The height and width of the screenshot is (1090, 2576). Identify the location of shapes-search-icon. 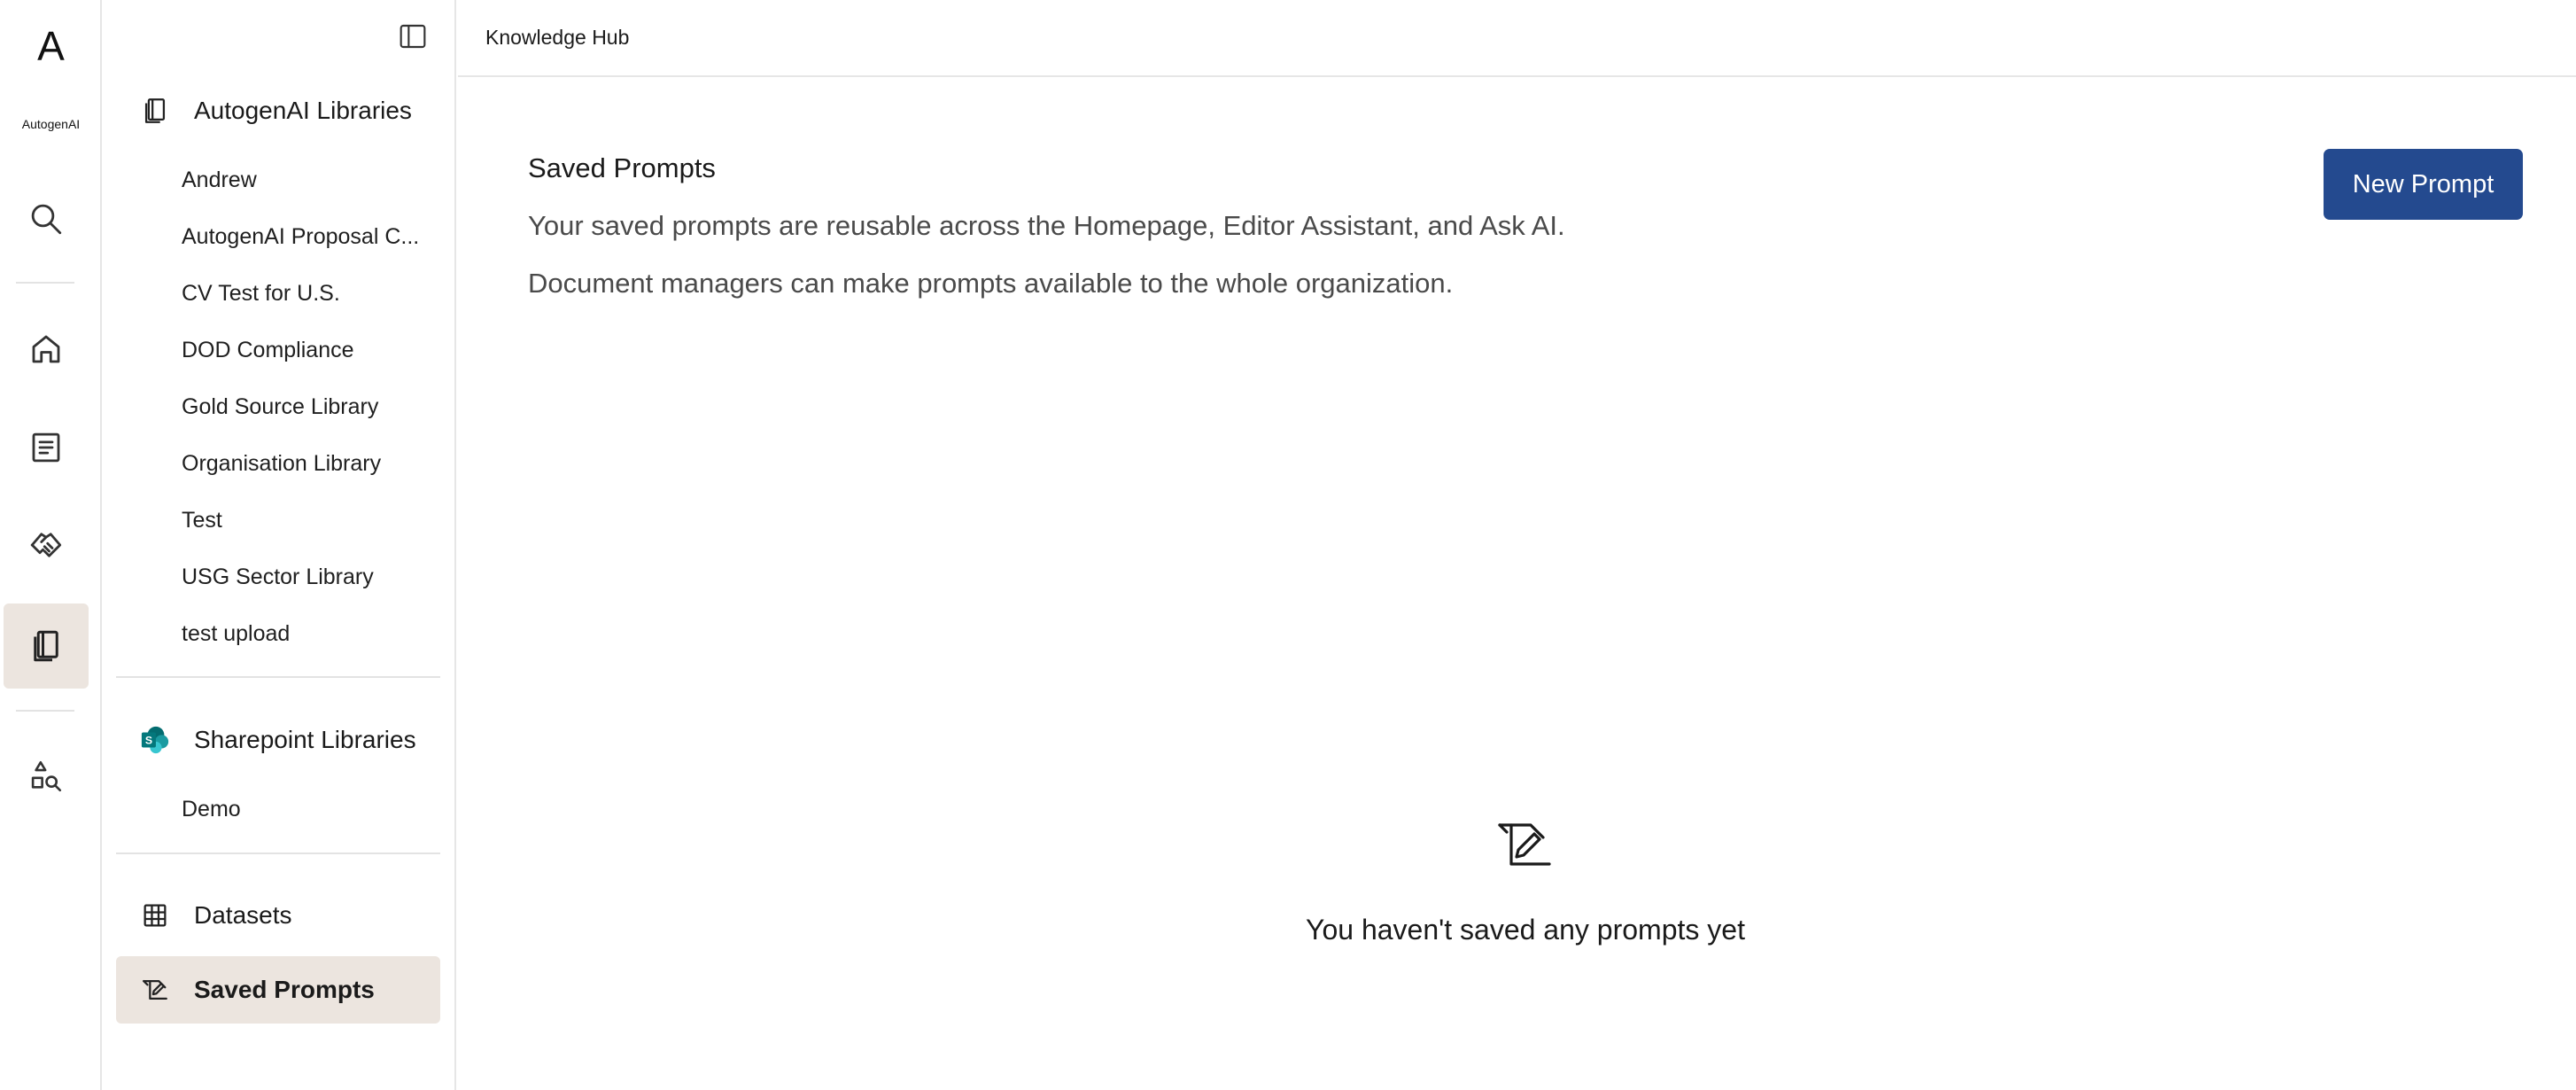
(46, 776).